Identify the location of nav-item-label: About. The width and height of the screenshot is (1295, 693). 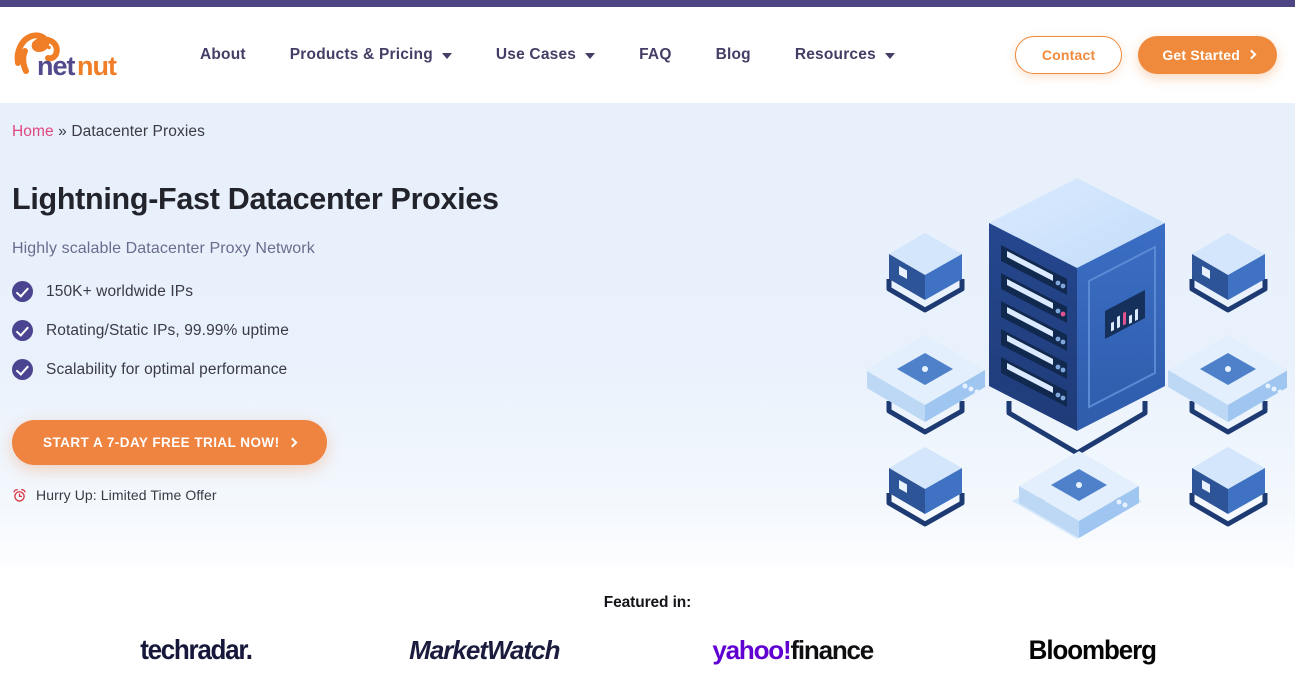
(223, 54).